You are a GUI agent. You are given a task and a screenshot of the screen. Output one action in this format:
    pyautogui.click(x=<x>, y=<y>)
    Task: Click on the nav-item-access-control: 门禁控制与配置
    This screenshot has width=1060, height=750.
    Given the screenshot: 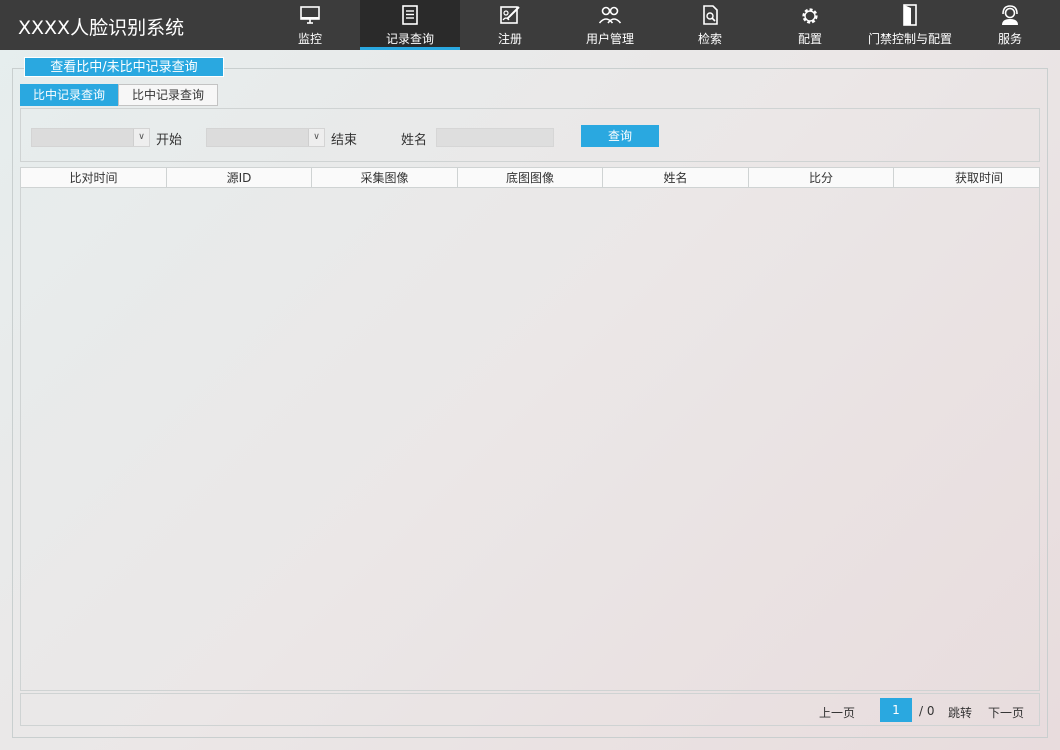 What is the action you would take?
    pyautogui.click(x=910, y=25)
    